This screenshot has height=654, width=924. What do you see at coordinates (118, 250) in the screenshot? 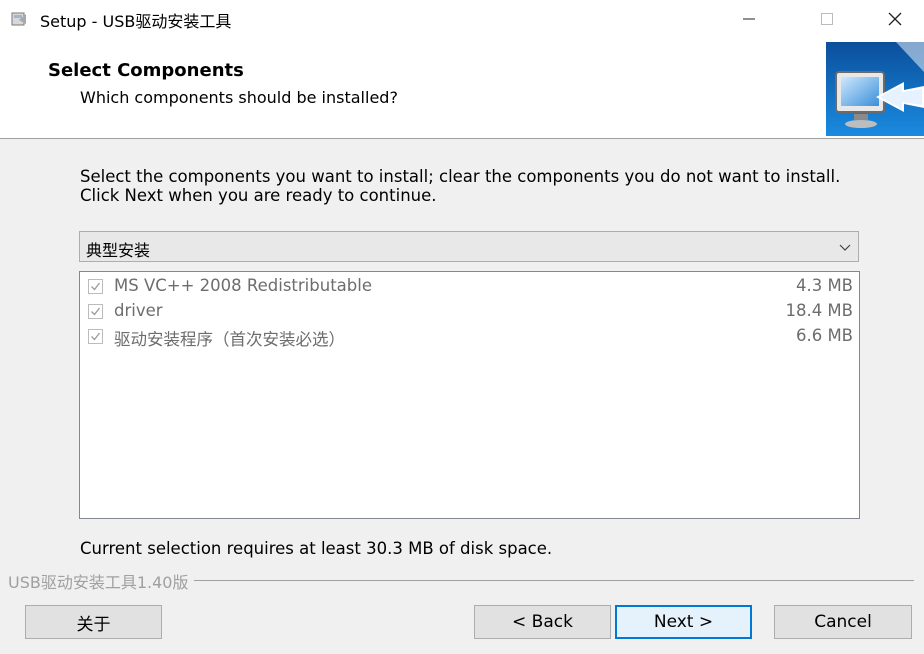
I see `setup-type-value: 典型安装` at bounding box center [118, 250].